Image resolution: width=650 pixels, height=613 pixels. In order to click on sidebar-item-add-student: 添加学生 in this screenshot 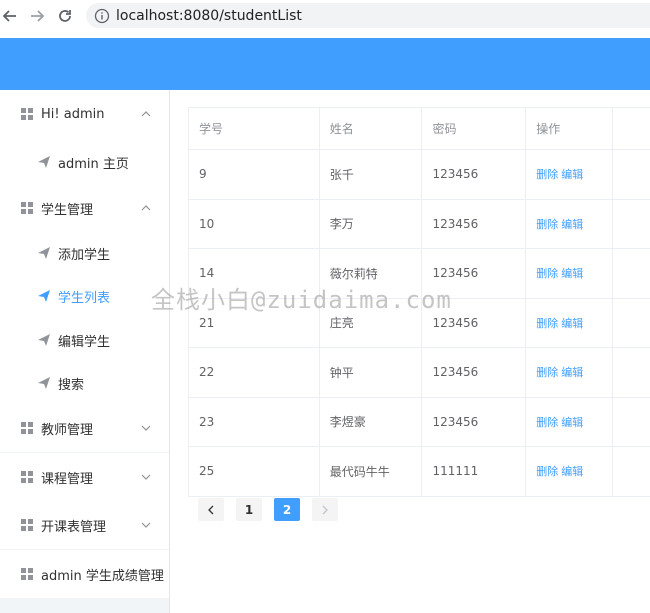, I will do `click(84, 253)`.